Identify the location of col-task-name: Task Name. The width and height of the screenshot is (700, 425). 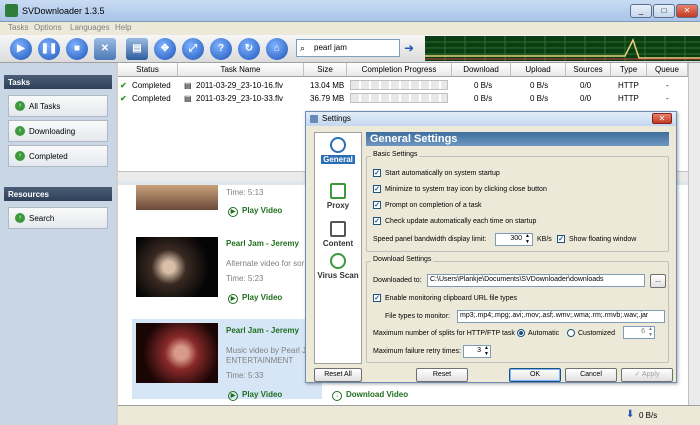
(241, 70).